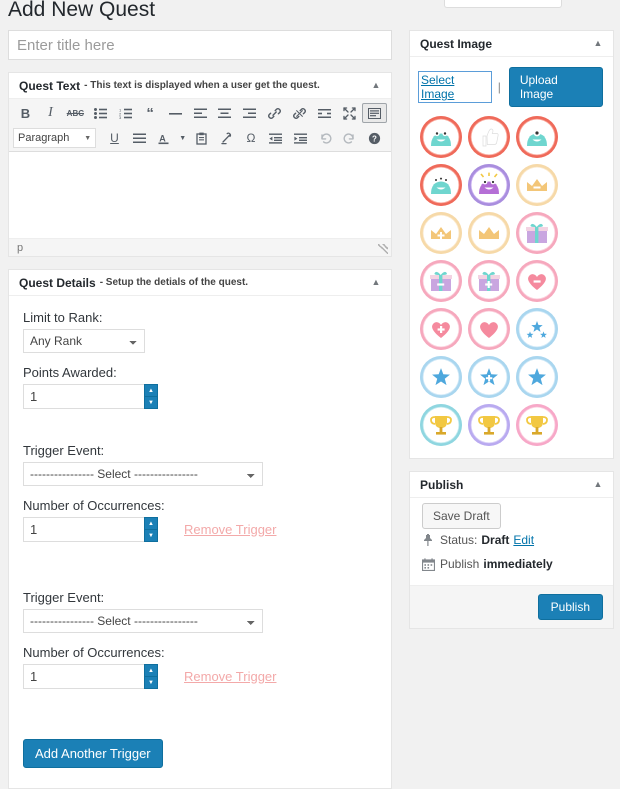 The width and height of the screenshot is (620, 789). Describe the element at coordinates (511, 281) in the screenshot. I see `quest-image-grid` at that location.